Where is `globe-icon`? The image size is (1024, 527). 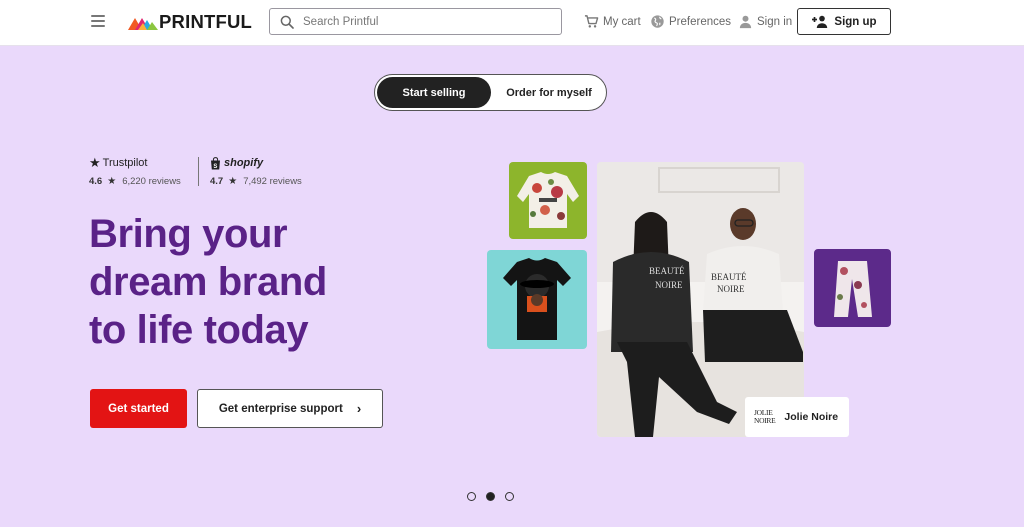
globe-icon is located at coordinates (657, 21).